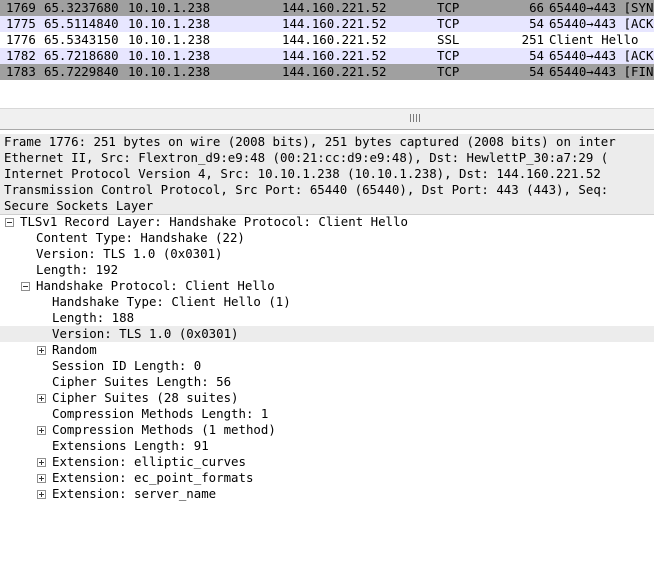  Describe the element at coordinates (155, 285) in the screenshot. I see `tree-item-label: Handshake Protocol: Client Hello` at that location.